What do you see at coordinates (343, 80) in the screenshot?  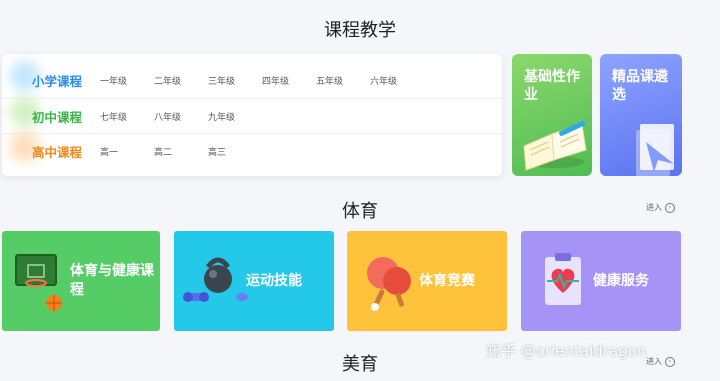 I see `grade-link: 五年级` at bounding box center [343, 80].